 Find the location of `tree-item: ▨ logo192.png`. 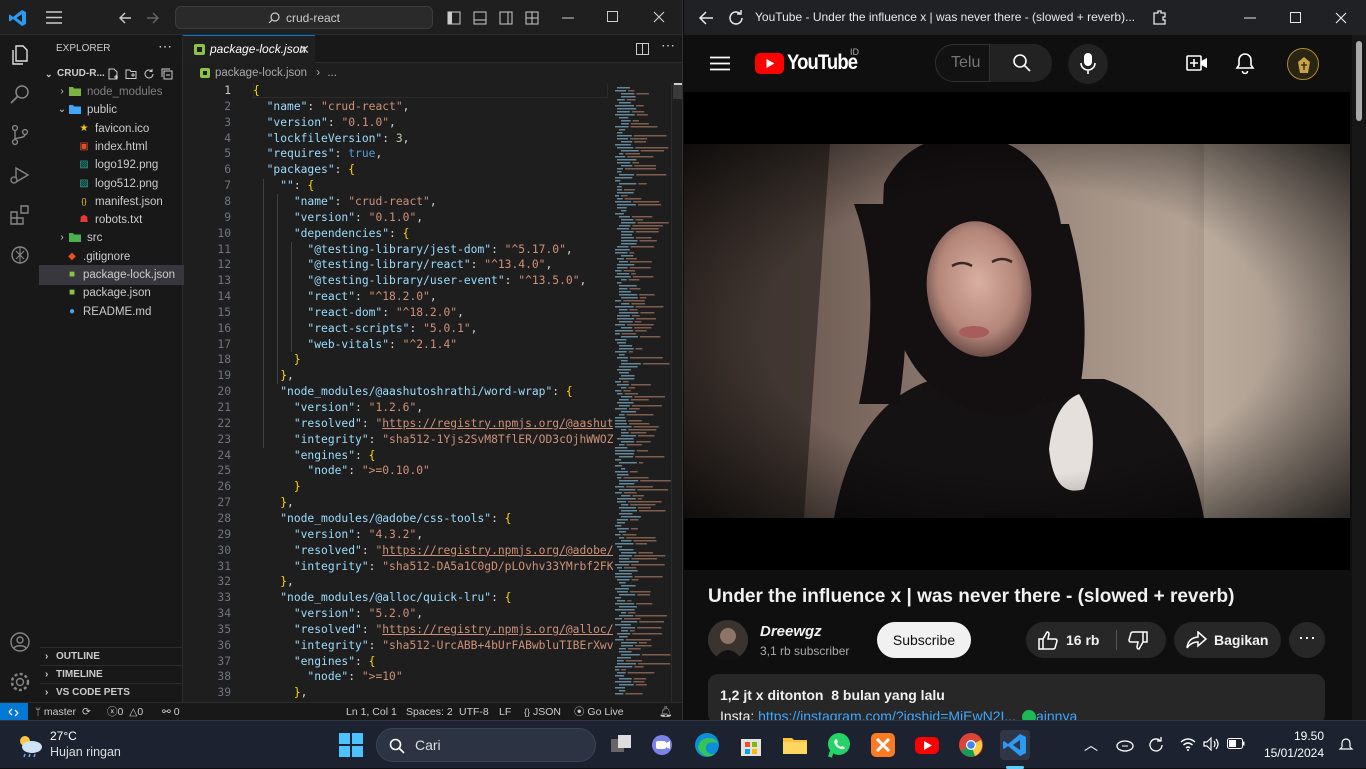

tree-item: ▨ logo192.png is located at coordinates (111, 165).